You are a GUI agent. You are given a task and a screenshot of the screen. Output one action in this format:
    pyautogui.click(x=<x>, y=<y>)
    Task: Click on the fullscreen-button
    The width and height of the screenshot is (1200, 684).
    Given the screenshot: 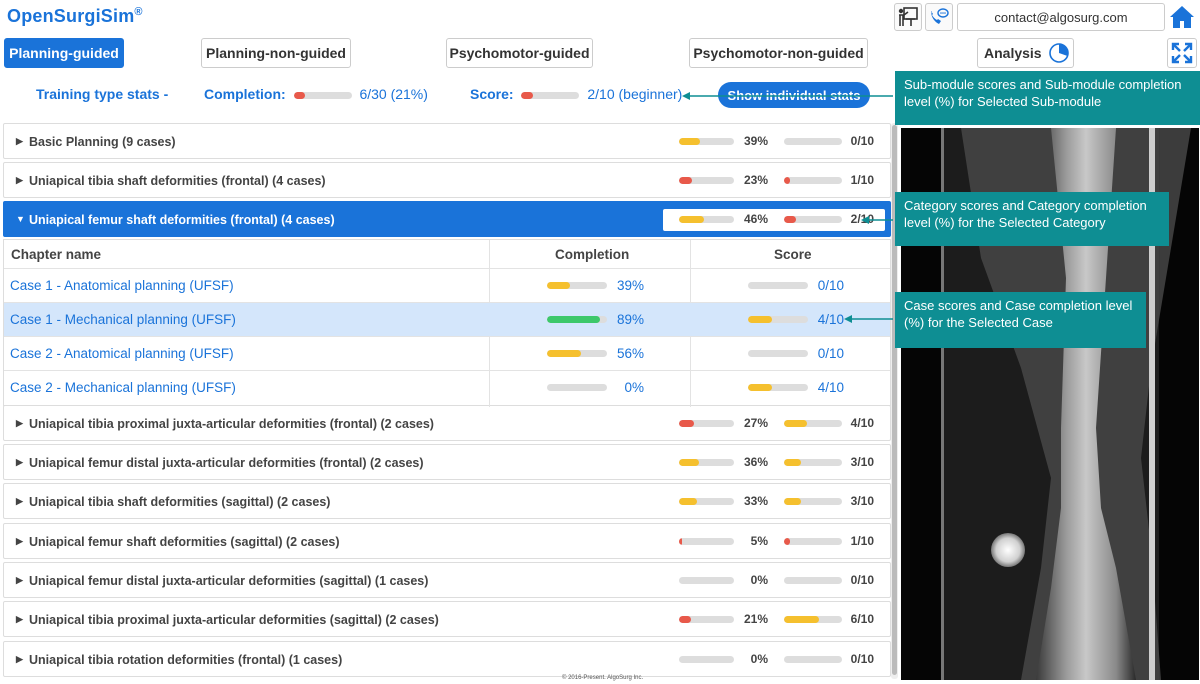 What is the action you would take?
    pyautogui.click(x=1182, y=53)
    